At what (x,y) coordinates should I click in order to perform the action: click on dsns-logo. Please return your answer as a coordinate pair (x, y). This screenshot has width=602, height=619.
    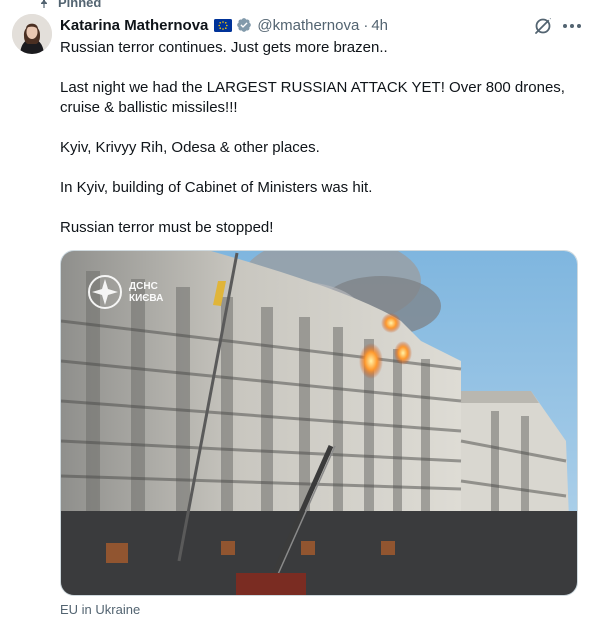
    Looking at the image, I should click on (105, 292).